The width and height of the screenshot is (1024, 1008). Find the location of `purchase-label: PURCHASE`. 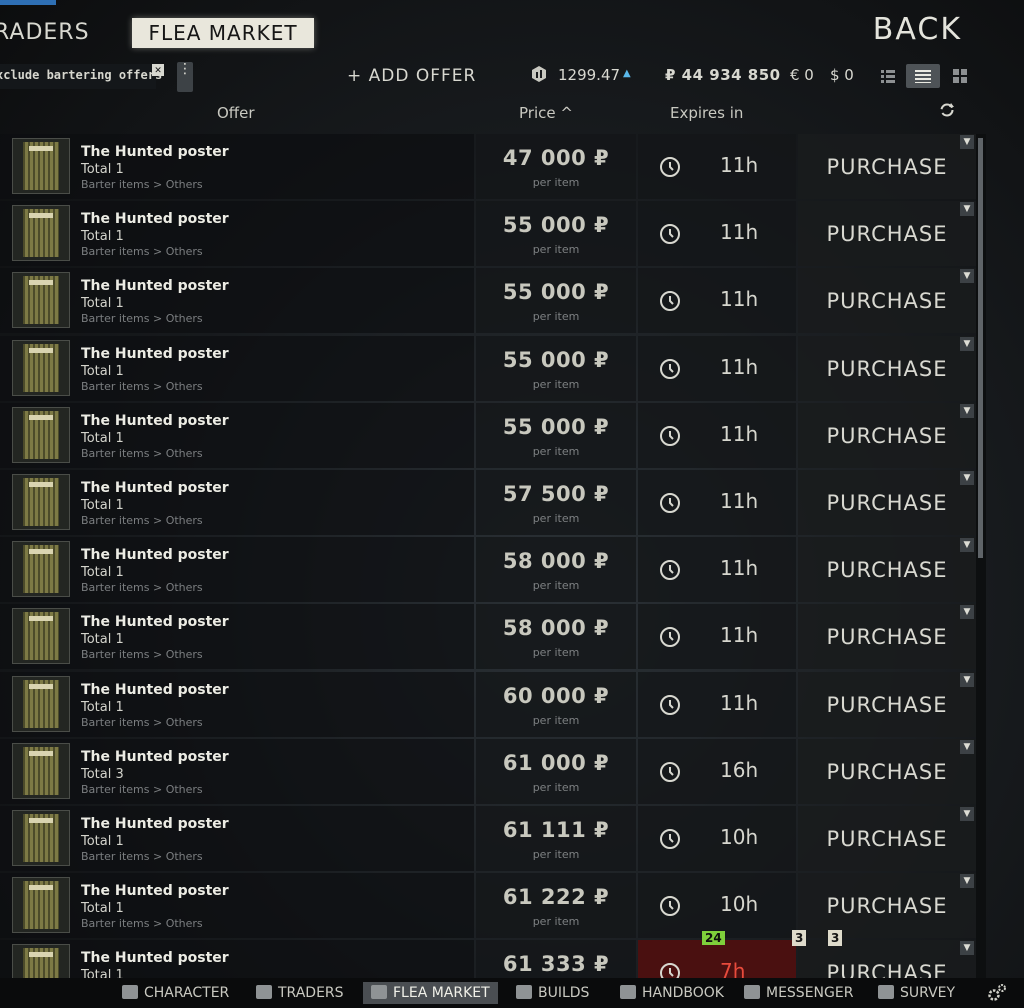

purchase-label: PURCHASE is located at coordinates (887, 435).